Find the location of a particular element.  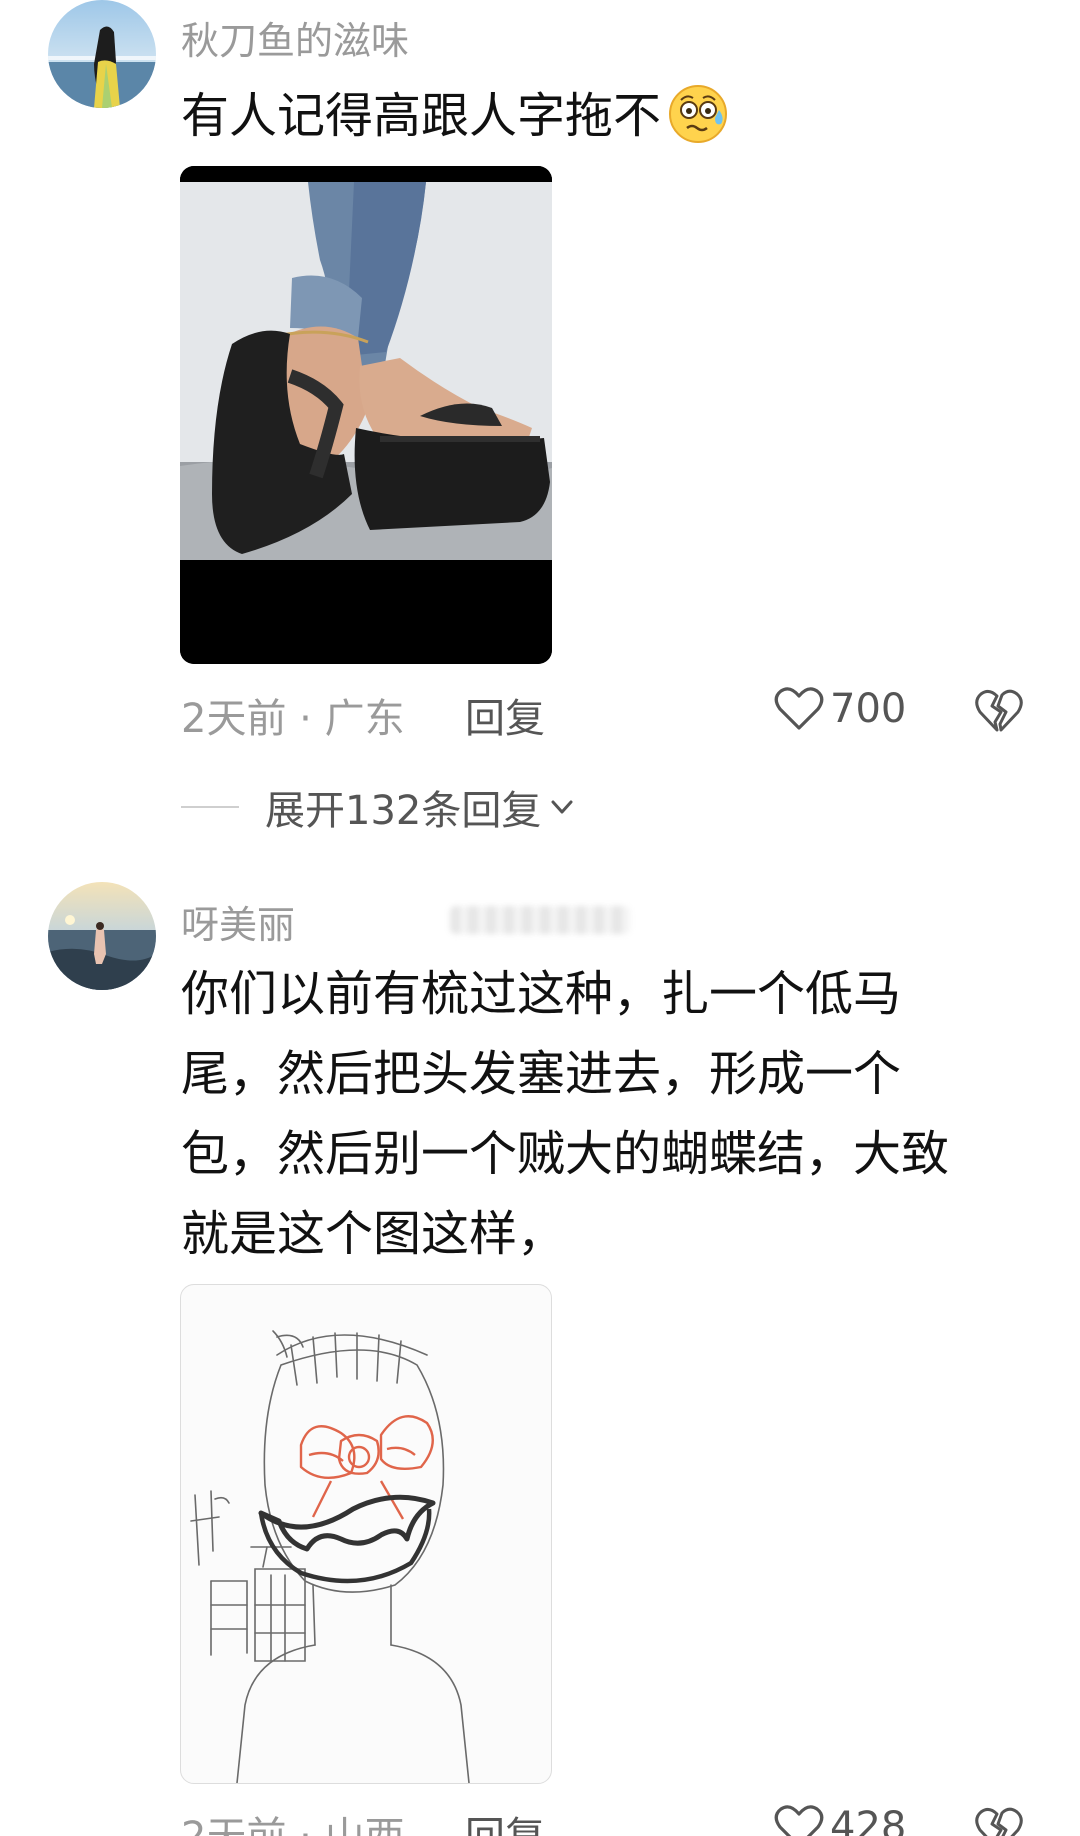

comment-image-sandals is located at coordinates (366, 415).